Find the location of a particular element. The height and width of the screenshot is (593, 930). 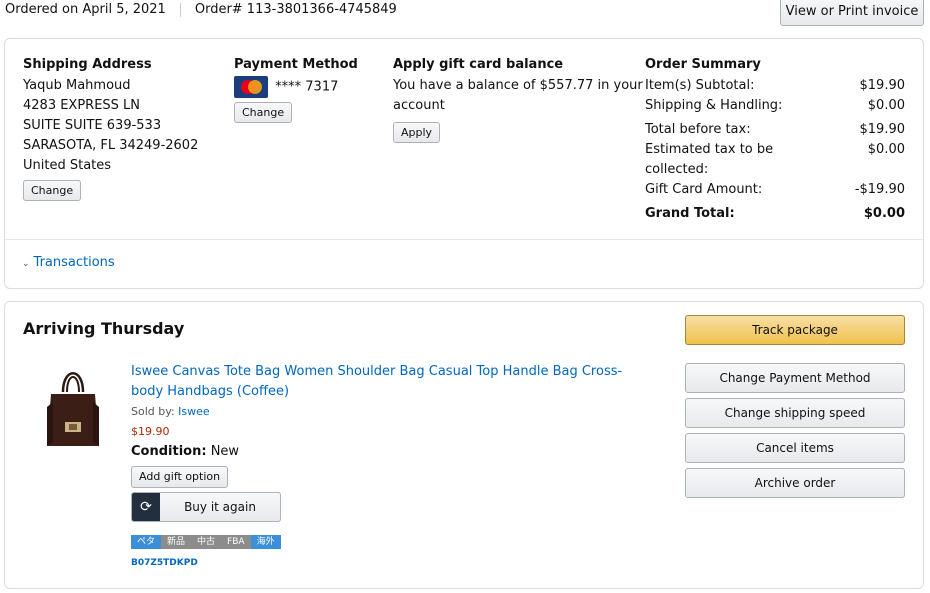

shipping-name: Yaqub Mahmoud is located at coordinates (77, 85).